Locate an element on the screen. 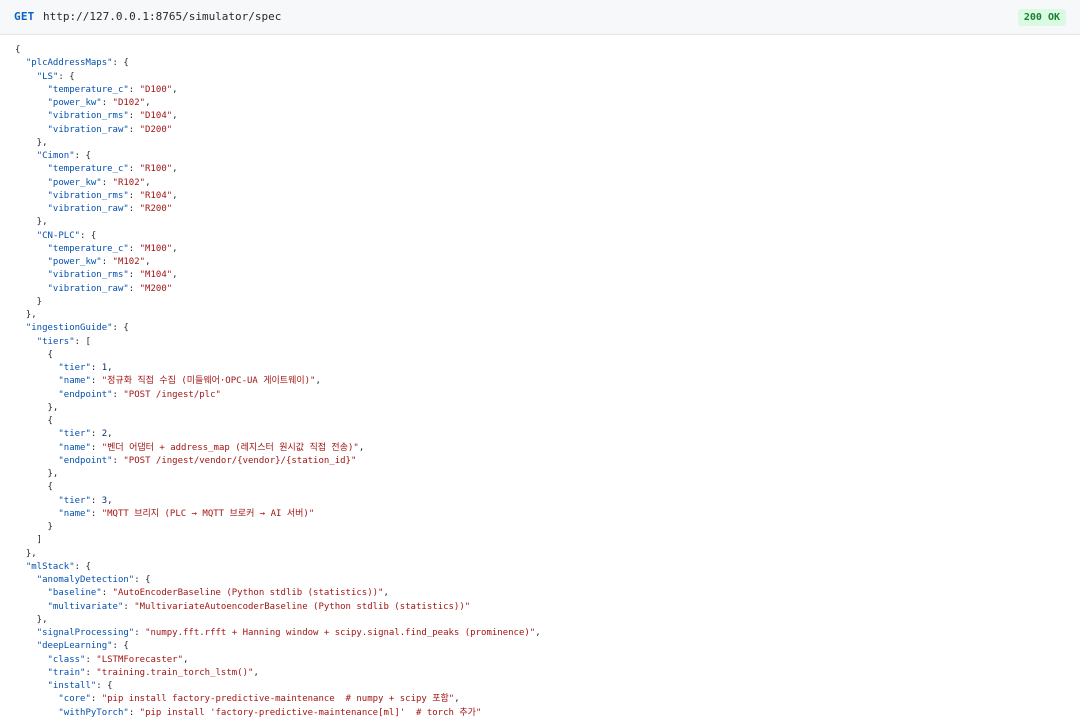 This screenshot has height=720, width=1080. json-value: "R200" is located at coordinates (156, 209).